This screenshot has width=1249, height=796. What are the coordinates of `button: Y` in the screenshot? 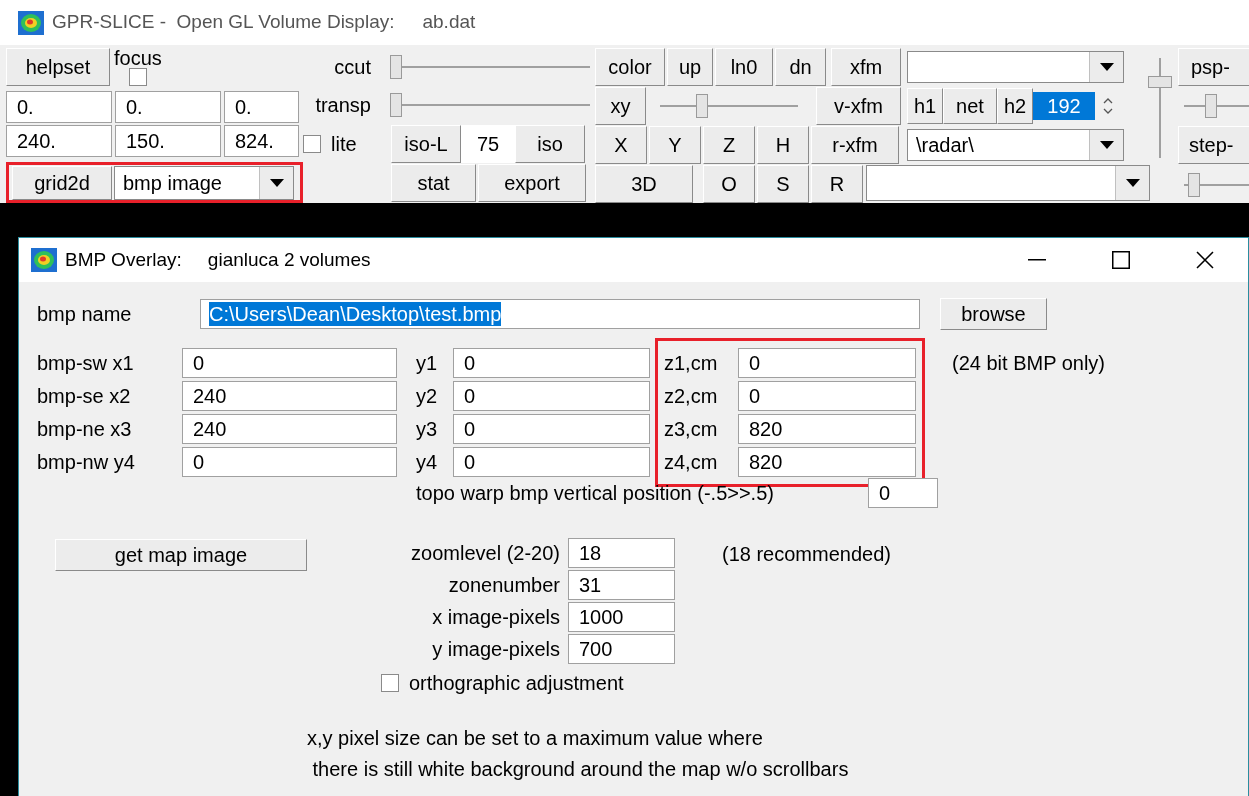 It's located at (675, 145).